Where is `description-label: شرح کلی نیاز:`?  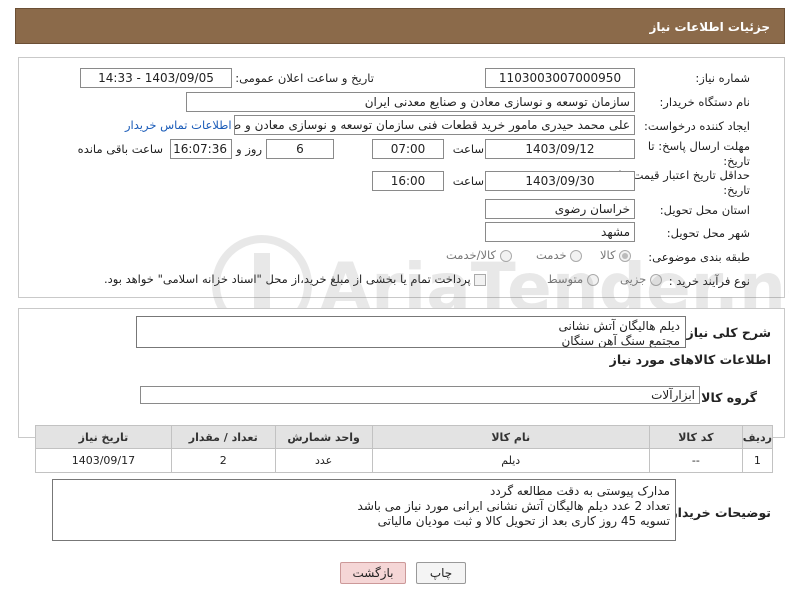 description-label: شرح کلی نیاز: is located at coordinates (726, 332).